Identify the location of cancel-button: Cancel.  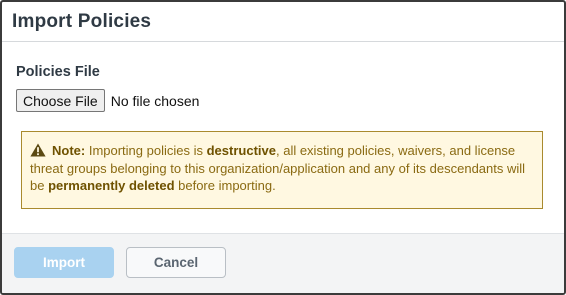
(176, 262).